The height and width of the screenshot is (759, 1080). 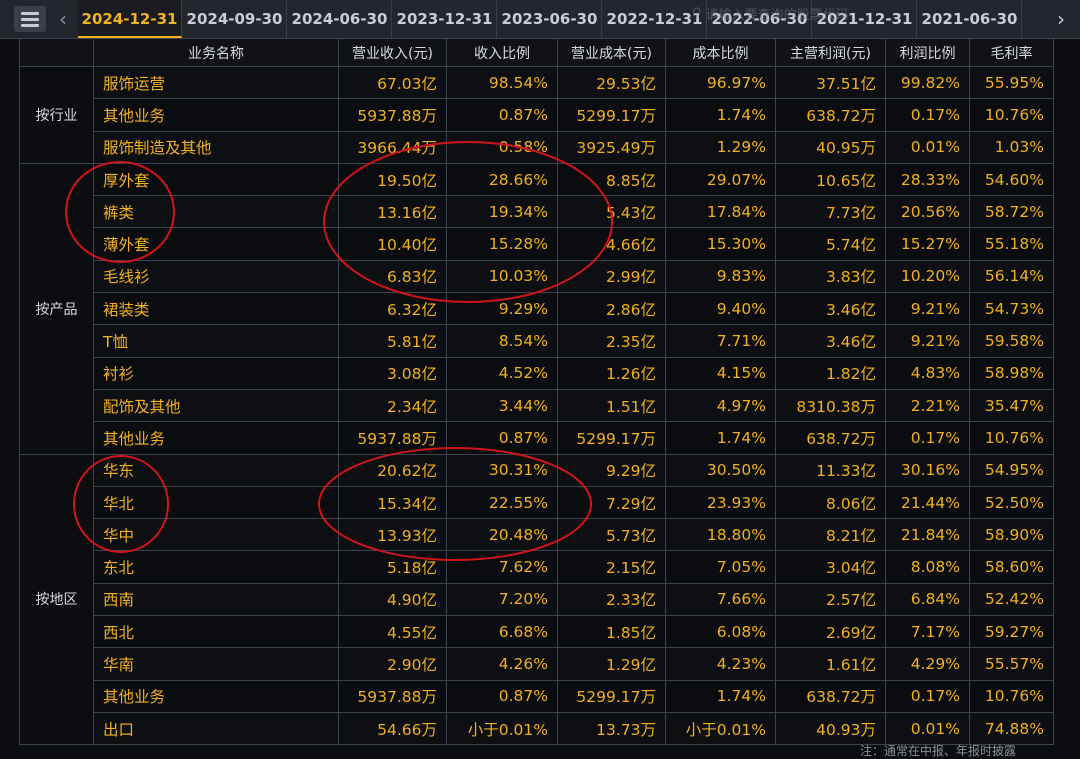 I want to click on table-row: 衬衫 3.08亿 4.52% 1.26亿 4.15% 1.82亿 4.83% 58.98%, so click(x=537, y=373).